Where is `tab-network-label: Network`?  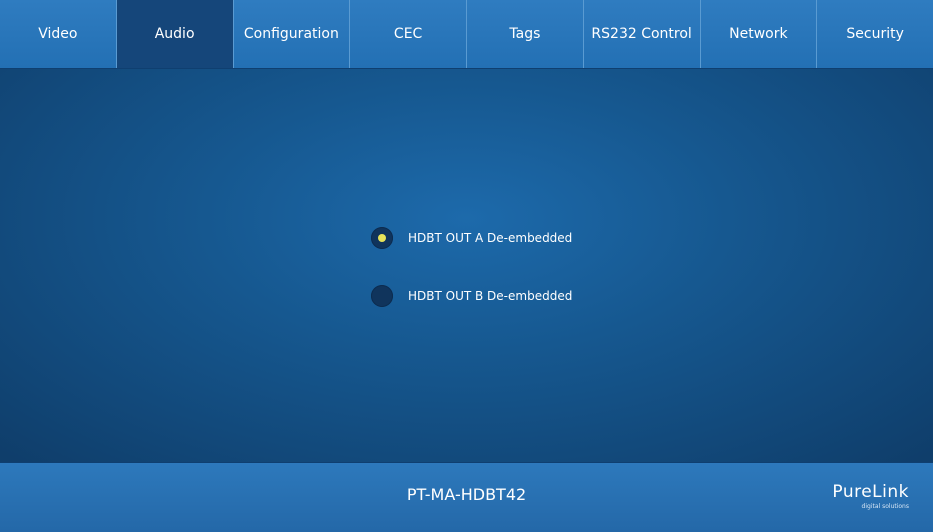 tab-network-label: Network is located at coordinates (758, 34).